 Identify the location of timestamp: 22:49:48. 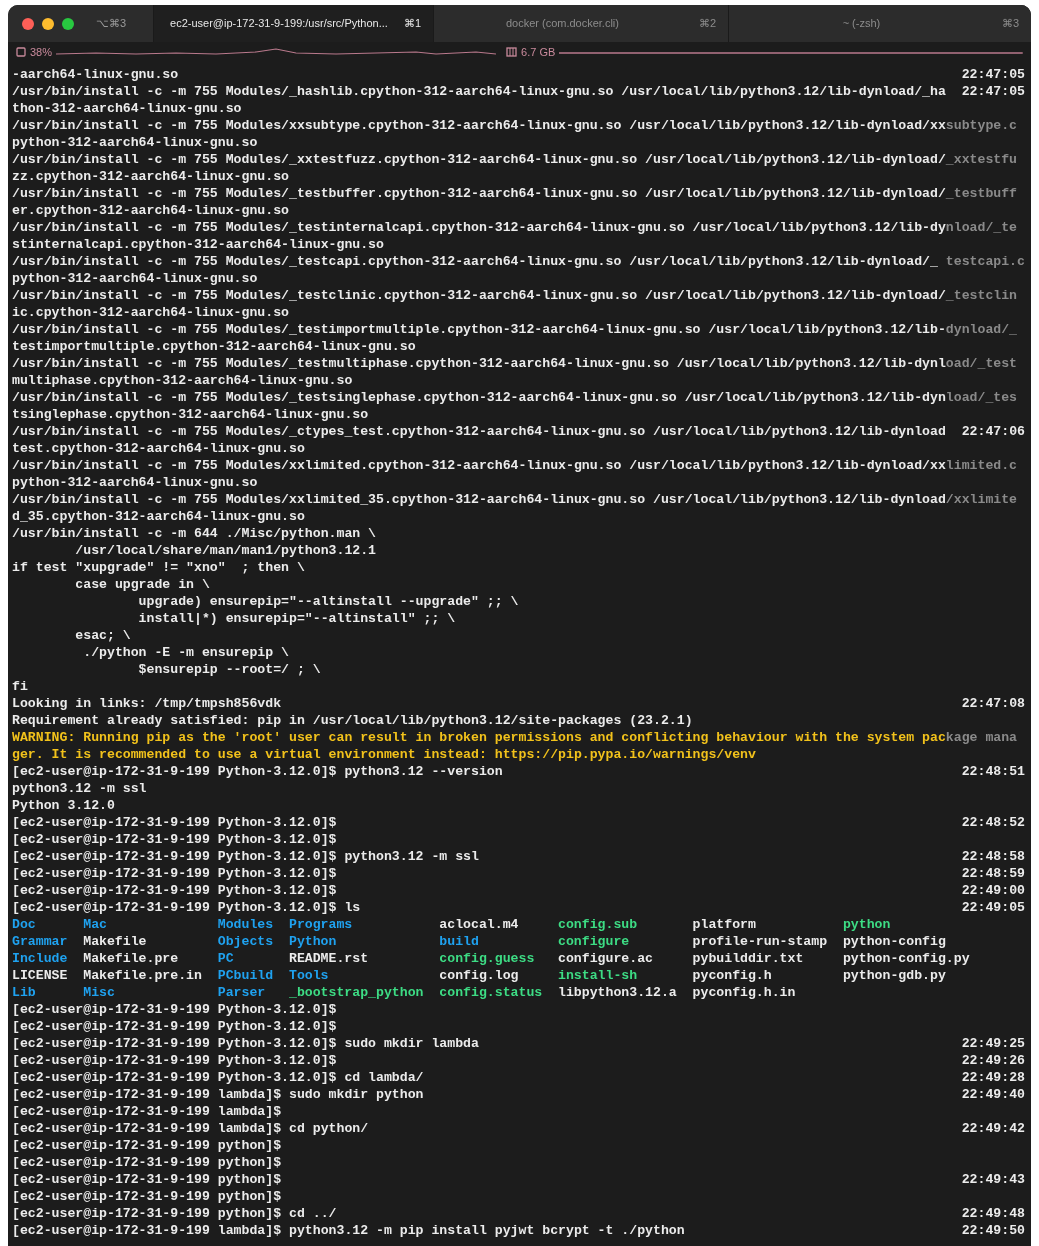
(993, 1213).